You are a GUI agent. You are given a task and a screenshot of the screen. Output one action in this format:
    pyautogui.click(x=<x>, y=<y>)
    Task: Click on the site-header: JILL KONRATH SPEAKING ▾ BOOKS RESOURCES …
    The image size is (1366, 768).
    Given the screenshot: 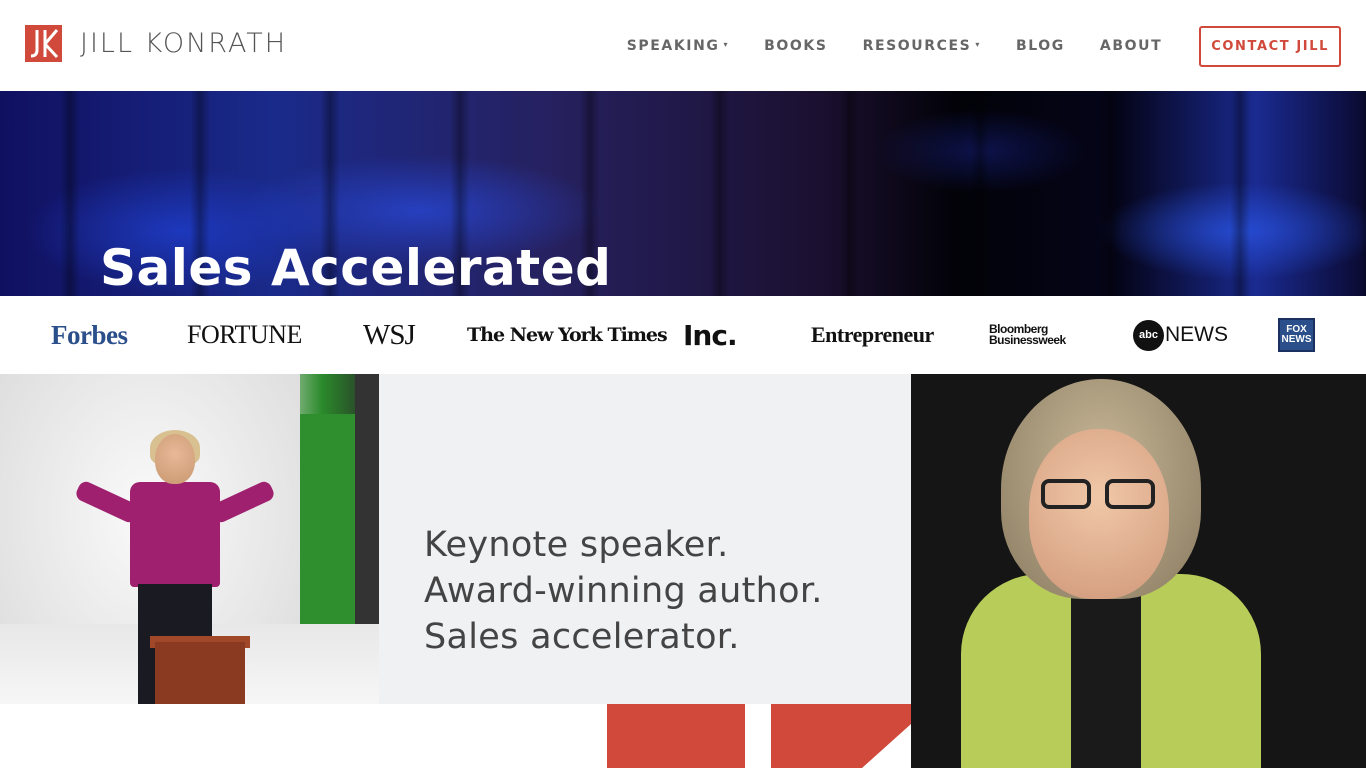 What is the action you would take?
    pyautogui.click(x=683, y=45)
    